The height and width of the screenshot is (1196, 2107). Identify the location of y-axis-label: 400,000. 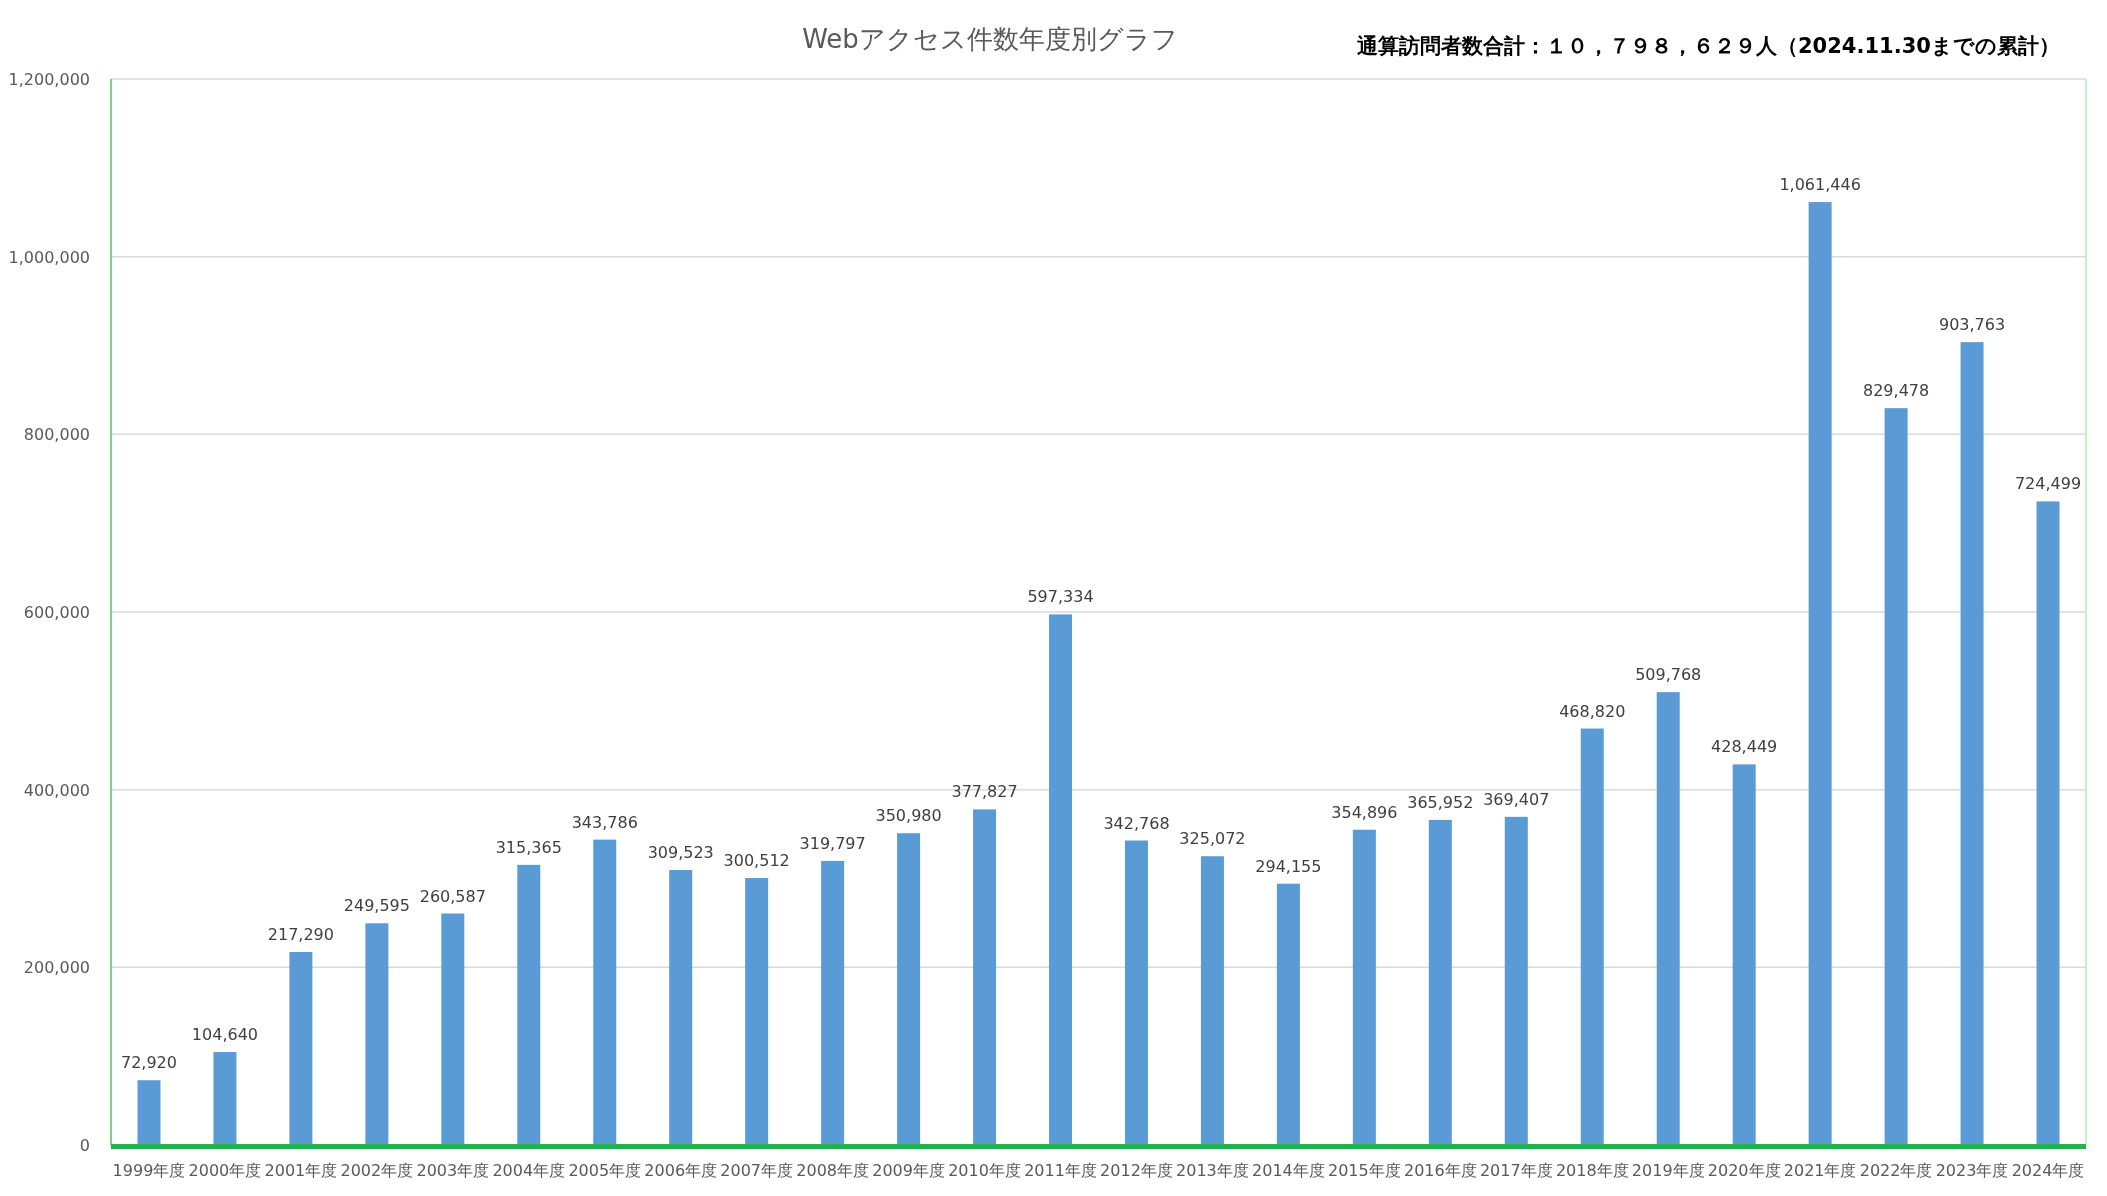
(56, 790).